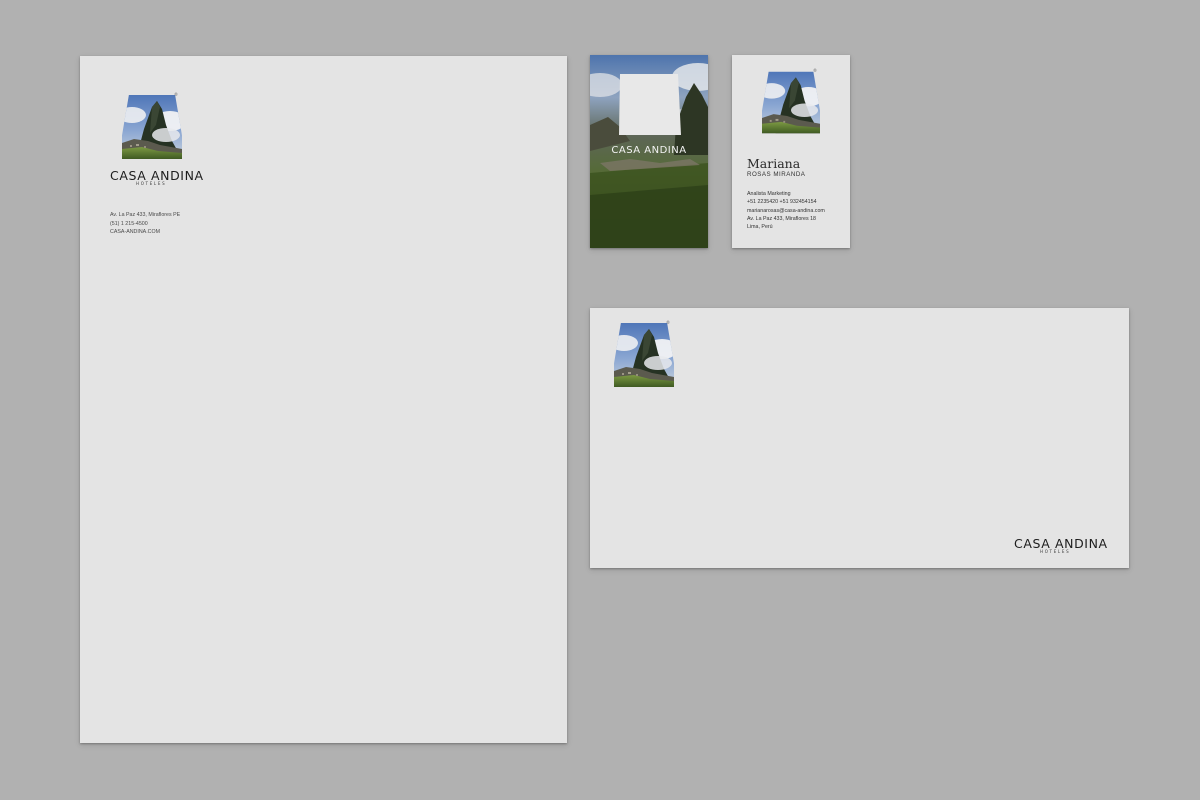  Describe the element at coordinates (782, 202) in the screenshot. I see `contact-phones: +51 2235420 +51 932454154` at that location.